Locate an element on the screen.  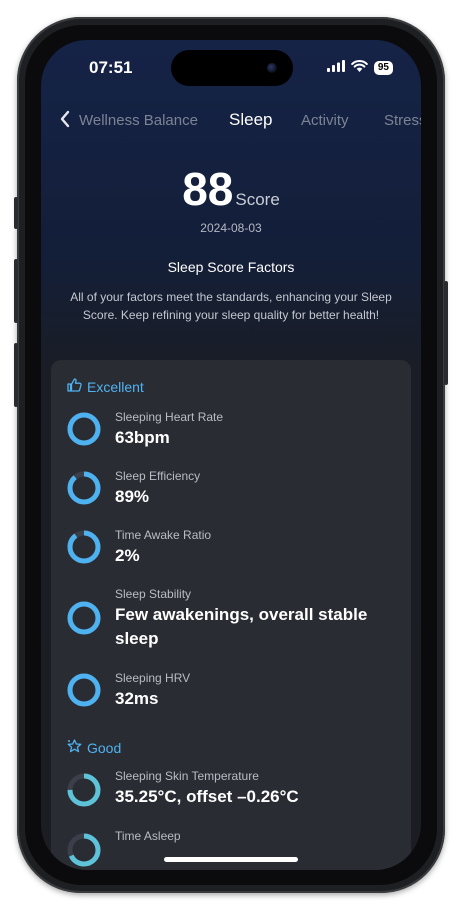
excellent-section-header: Excellent is located at coordinates (105, 386).